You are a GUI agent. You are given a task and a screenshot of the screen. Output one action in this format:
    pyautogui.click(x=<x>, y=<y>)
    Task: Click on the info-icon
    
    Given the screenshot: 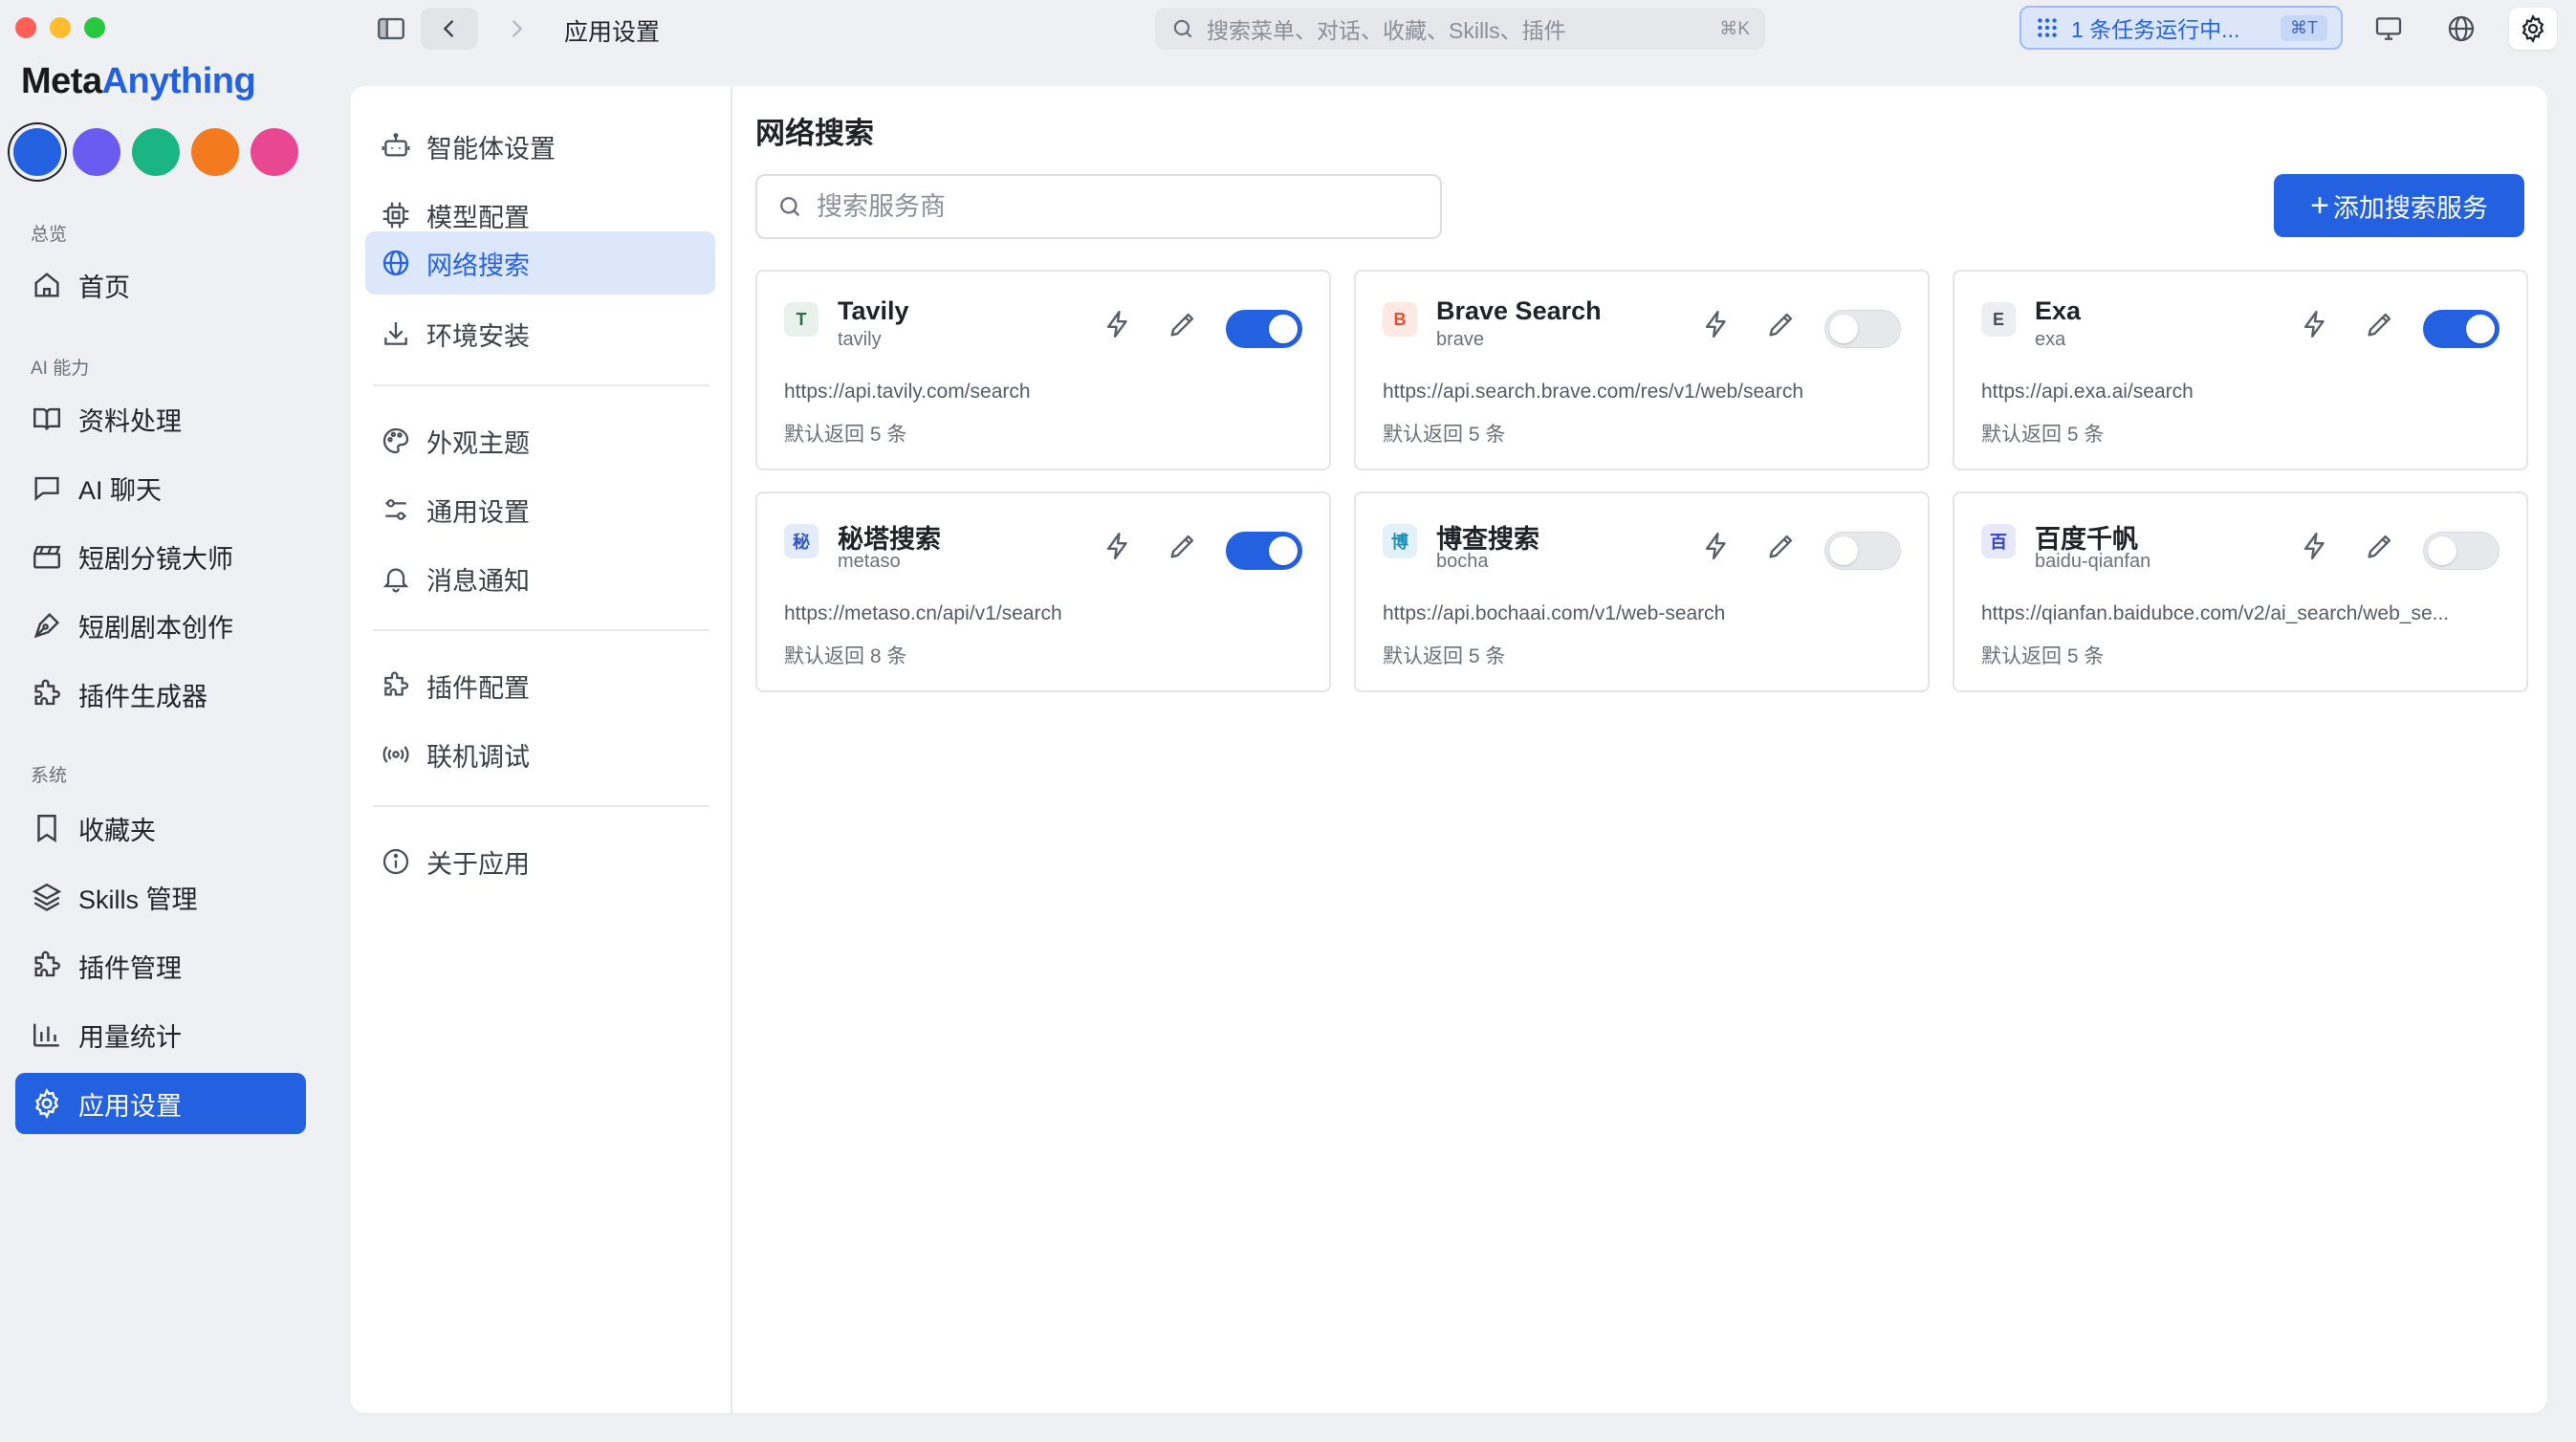 What is the action you would take?
    pyautogui.click(x=395, y=861)
    